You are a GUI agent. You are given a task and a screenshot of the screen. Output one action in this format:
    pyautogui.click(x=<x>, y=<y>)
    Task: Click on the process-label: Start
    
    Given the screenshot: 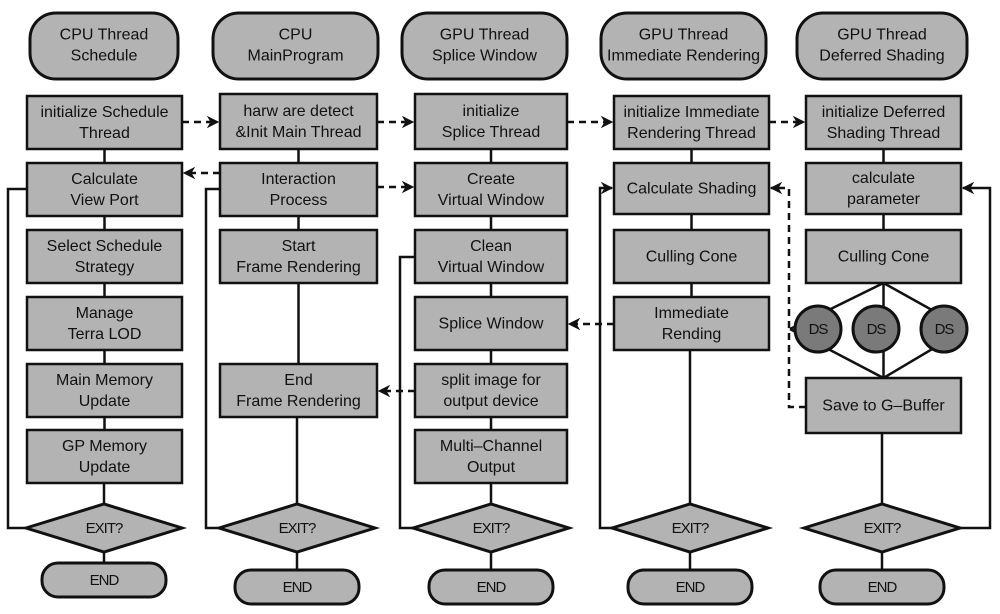 What is the action you would take?
    pyautogui.click(x=299, y=246)
    